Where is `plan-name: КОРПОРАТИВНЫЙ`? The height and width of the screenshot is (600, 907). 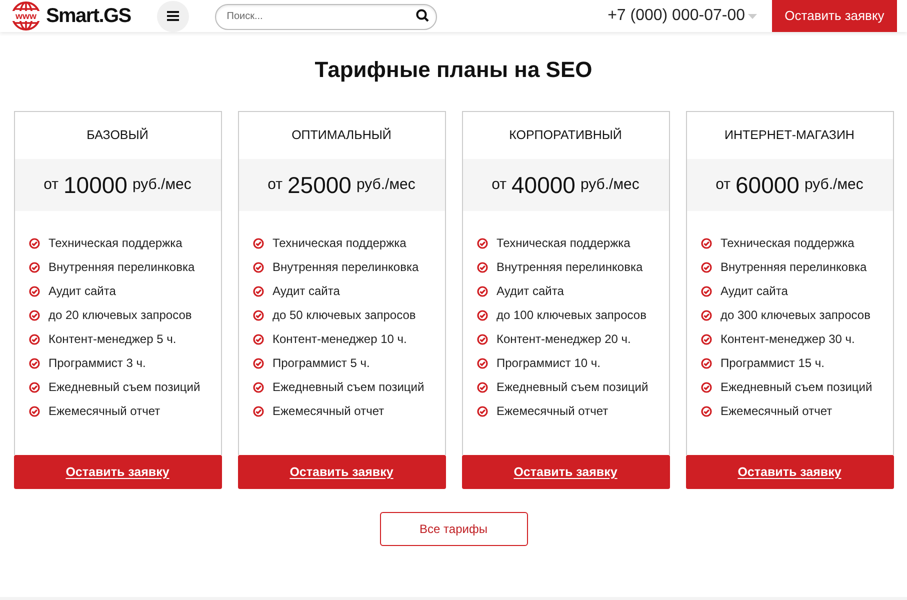 plan-name: КОРПОРАТИВНЫЙ is located at coordinates (565, 135).